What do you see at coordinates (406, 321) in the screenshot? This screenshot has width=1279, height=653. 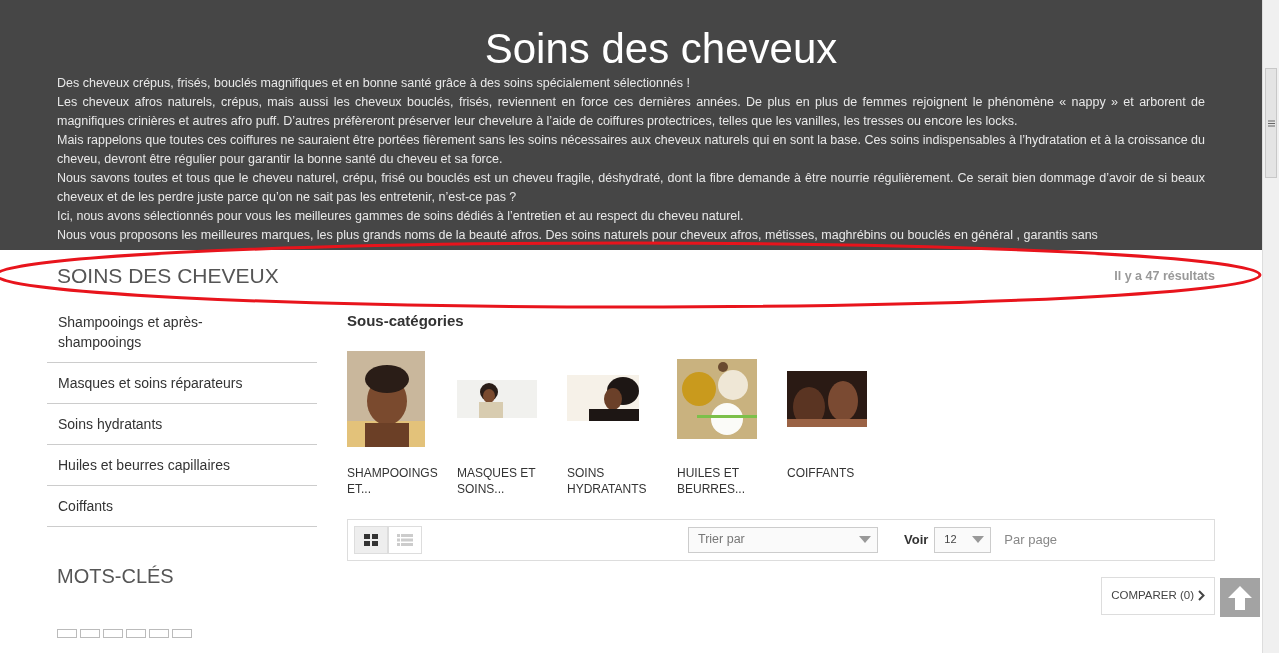 I see `subcategories-heading: Sous-catégories` at bounding box center [406, 321].